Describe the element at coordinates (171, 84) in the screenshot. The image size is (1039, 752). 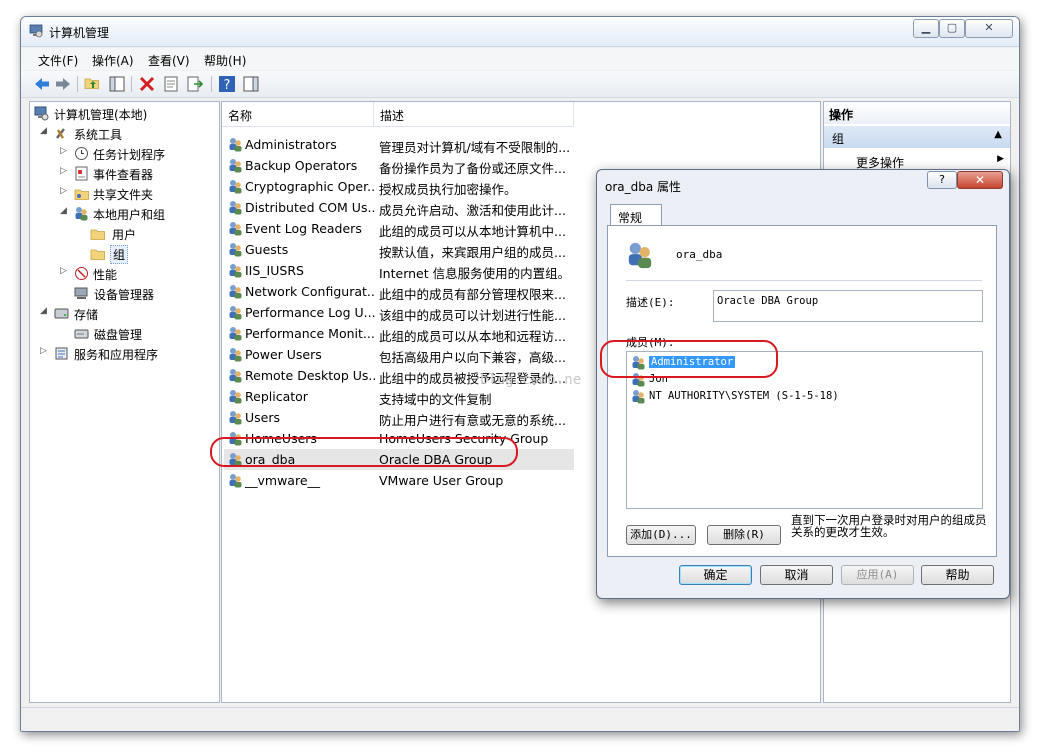
I see `properties-icon` at that location.